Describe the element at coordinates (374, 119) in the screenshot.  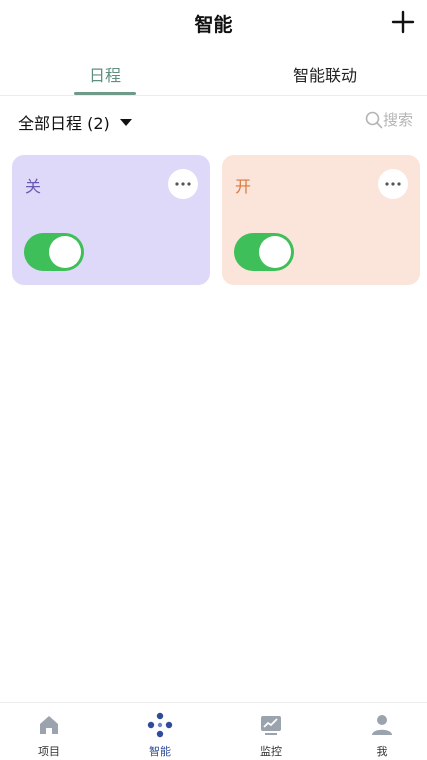
I see `search-icon` at that location.